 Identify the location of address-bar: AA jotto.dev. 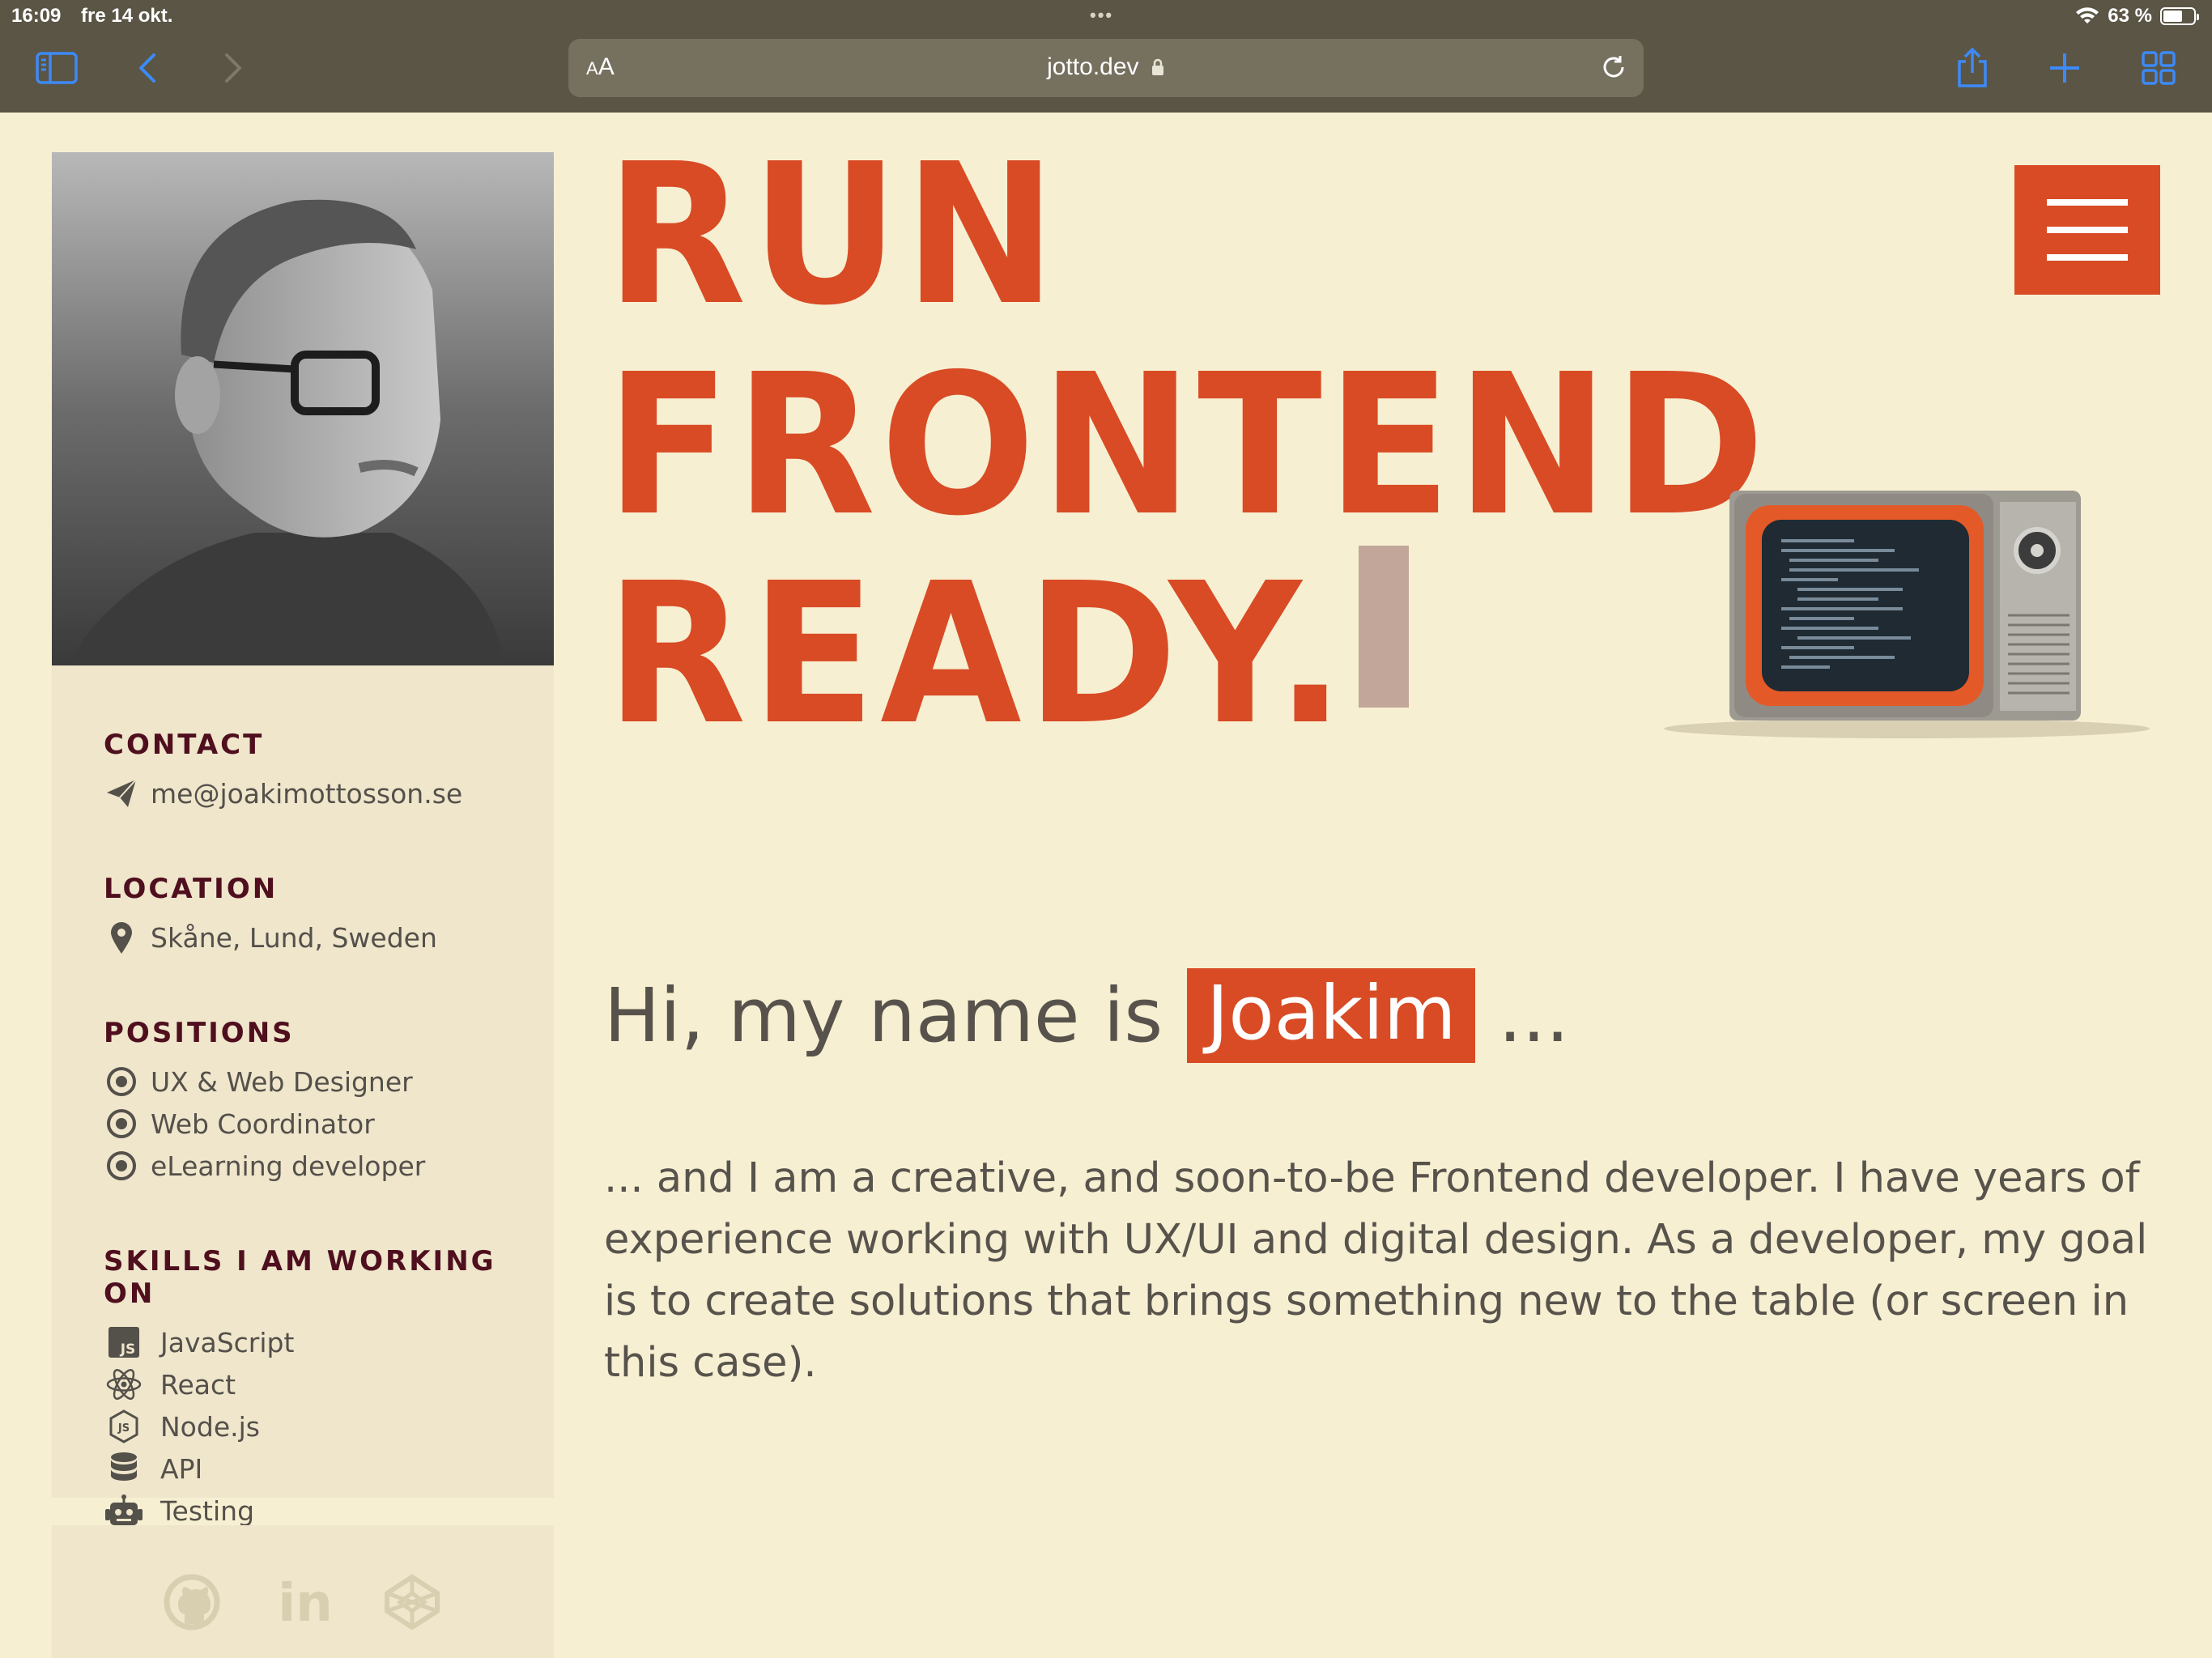
(1106, 68).